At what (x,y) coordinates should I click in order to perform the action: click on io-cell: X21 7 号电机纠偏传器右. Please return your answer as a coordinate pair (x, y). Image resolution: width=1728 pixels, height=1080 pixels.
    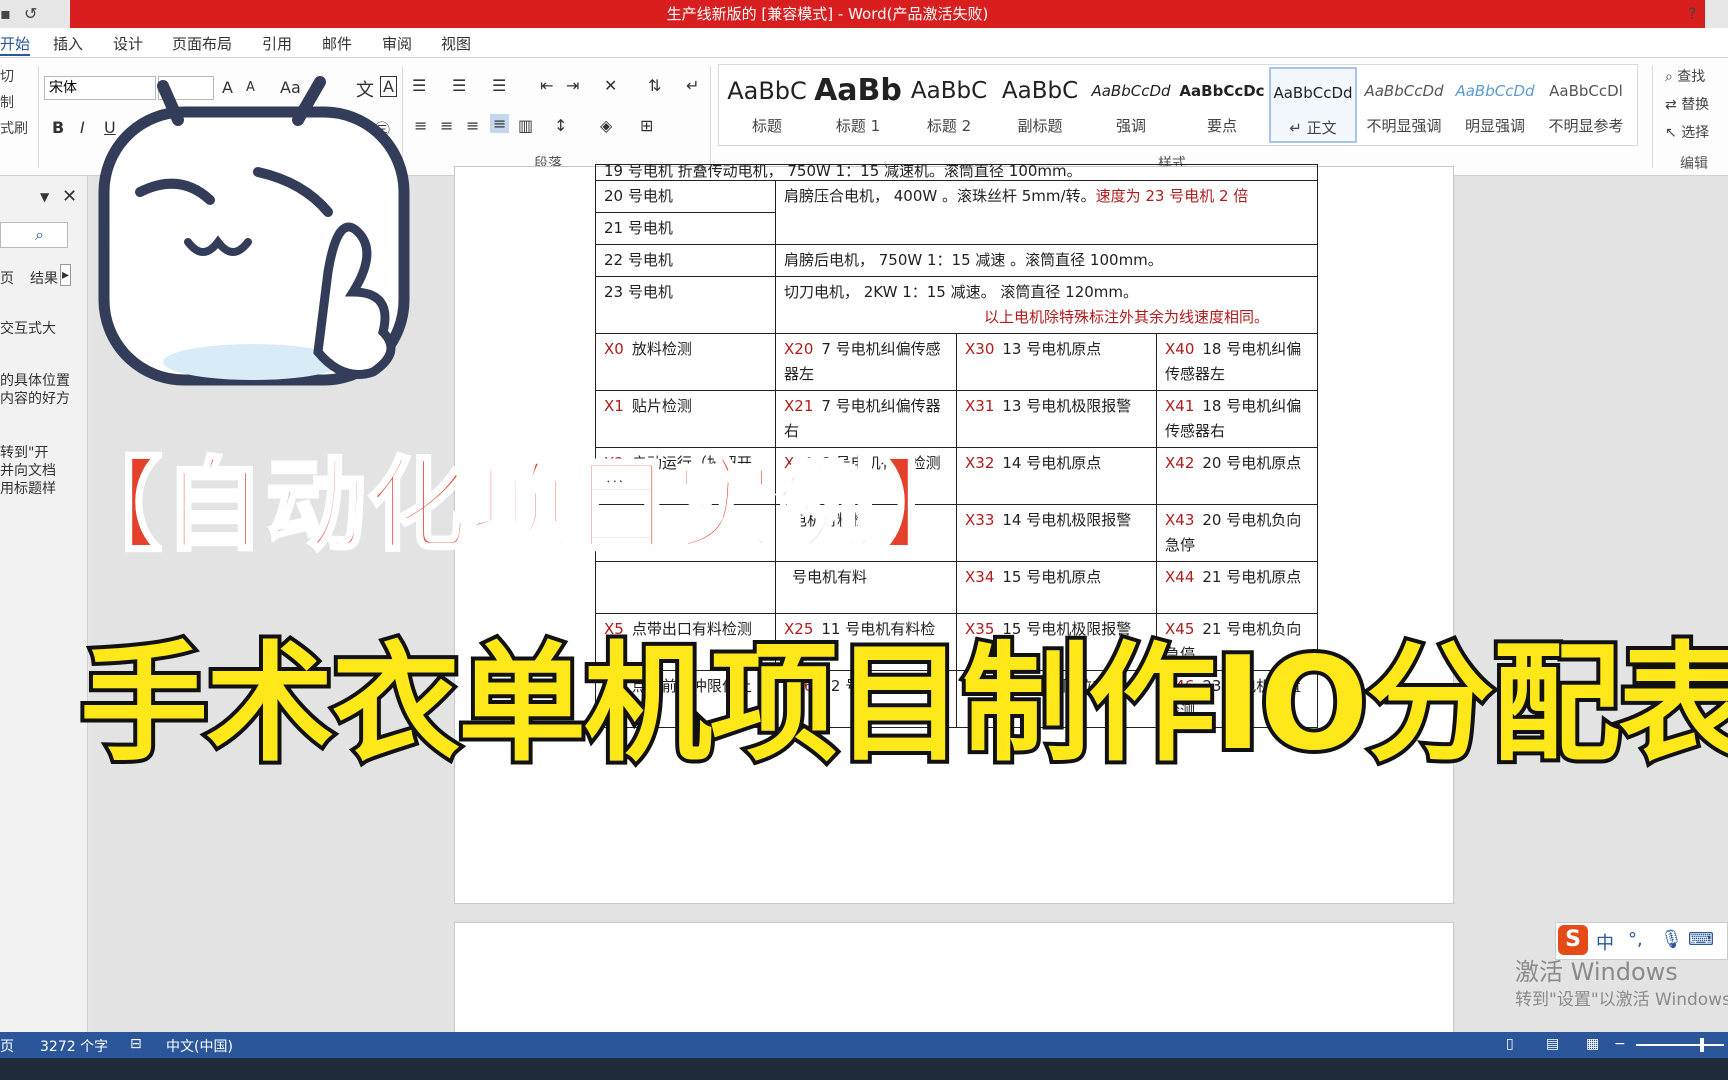
    Looking at the image, I should click on (866, 419).